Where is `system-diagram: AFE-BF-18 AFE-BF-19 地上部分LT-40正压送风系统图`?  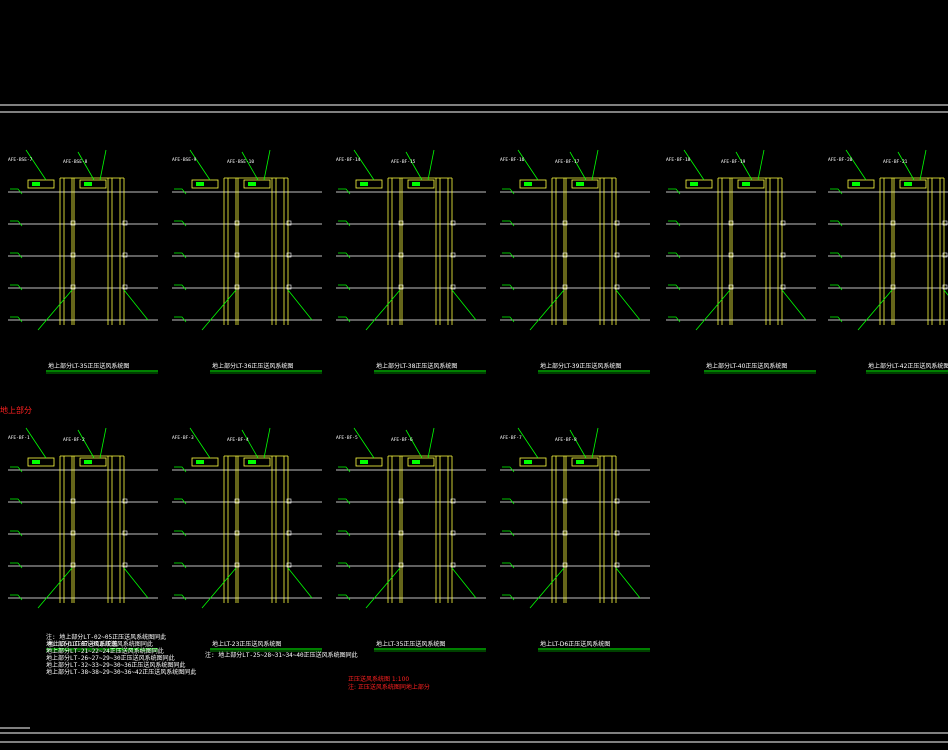 system-diagram: AFE-BF-18 AFE-BF-19 地上部分LT-40正压送风系统图 is located at coordinates (741, 261).